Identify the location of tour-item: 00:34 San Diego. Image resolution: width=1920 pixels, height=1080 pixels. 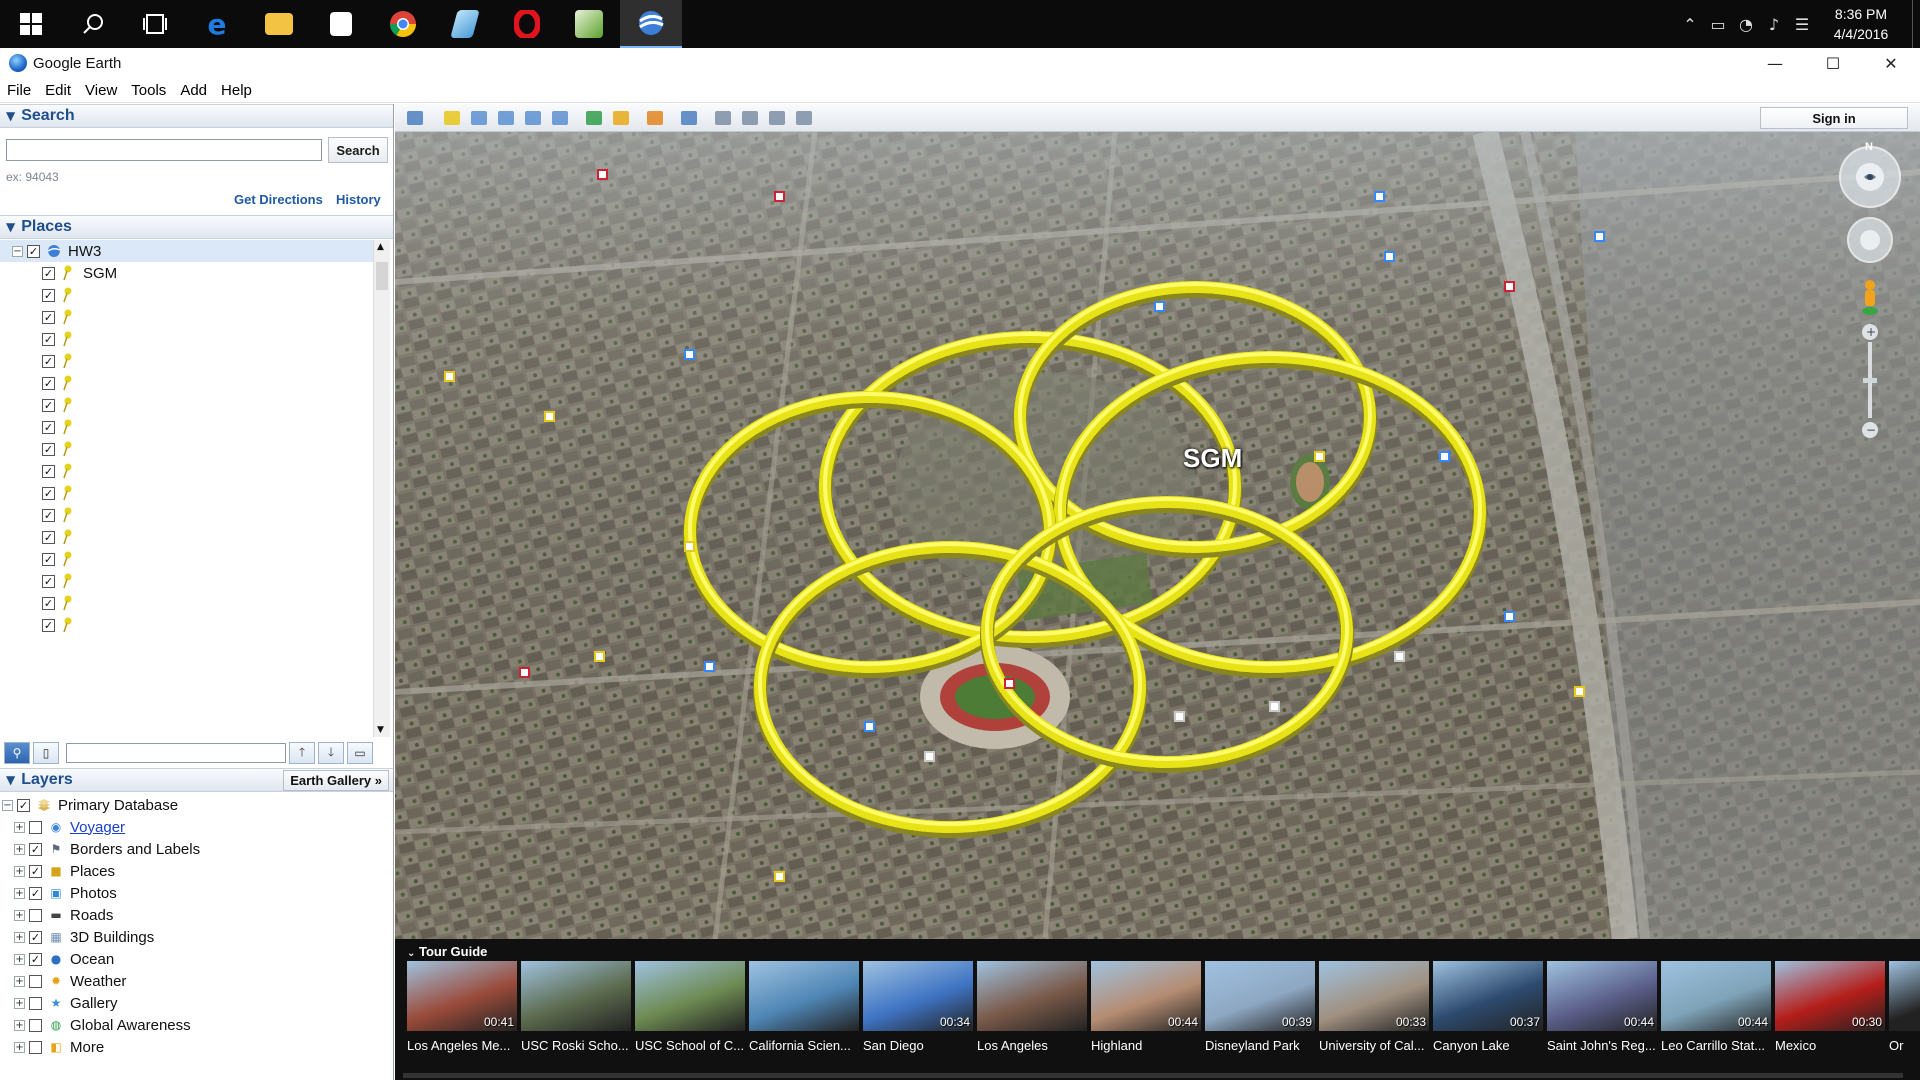
(918, 1011).